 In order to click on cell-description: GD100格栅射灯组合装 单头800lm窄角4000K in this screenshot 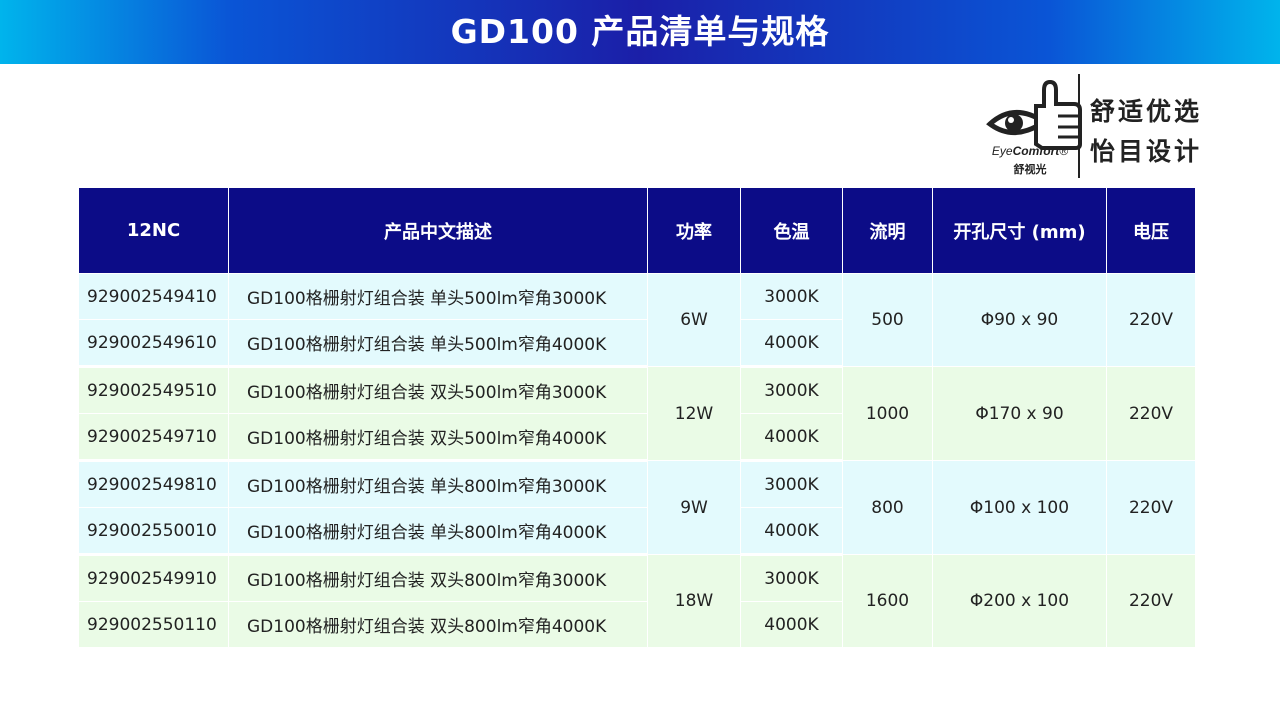, I will do `click(438, 531)`.